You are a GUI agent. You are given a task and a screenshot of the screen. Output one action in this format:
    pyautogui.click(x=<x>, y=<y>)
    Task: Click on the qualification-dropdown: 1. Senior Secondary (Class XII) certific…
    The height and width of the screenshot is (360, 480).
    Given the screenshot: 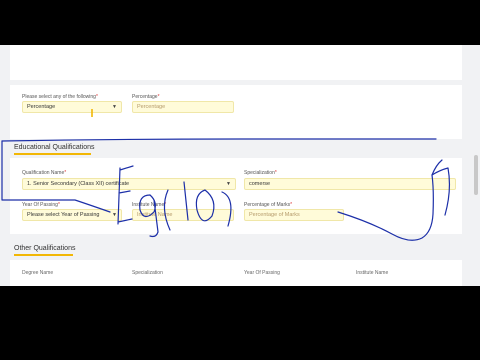 What is the action you would take?
    pyautogui.click(x=129, y=184)
    